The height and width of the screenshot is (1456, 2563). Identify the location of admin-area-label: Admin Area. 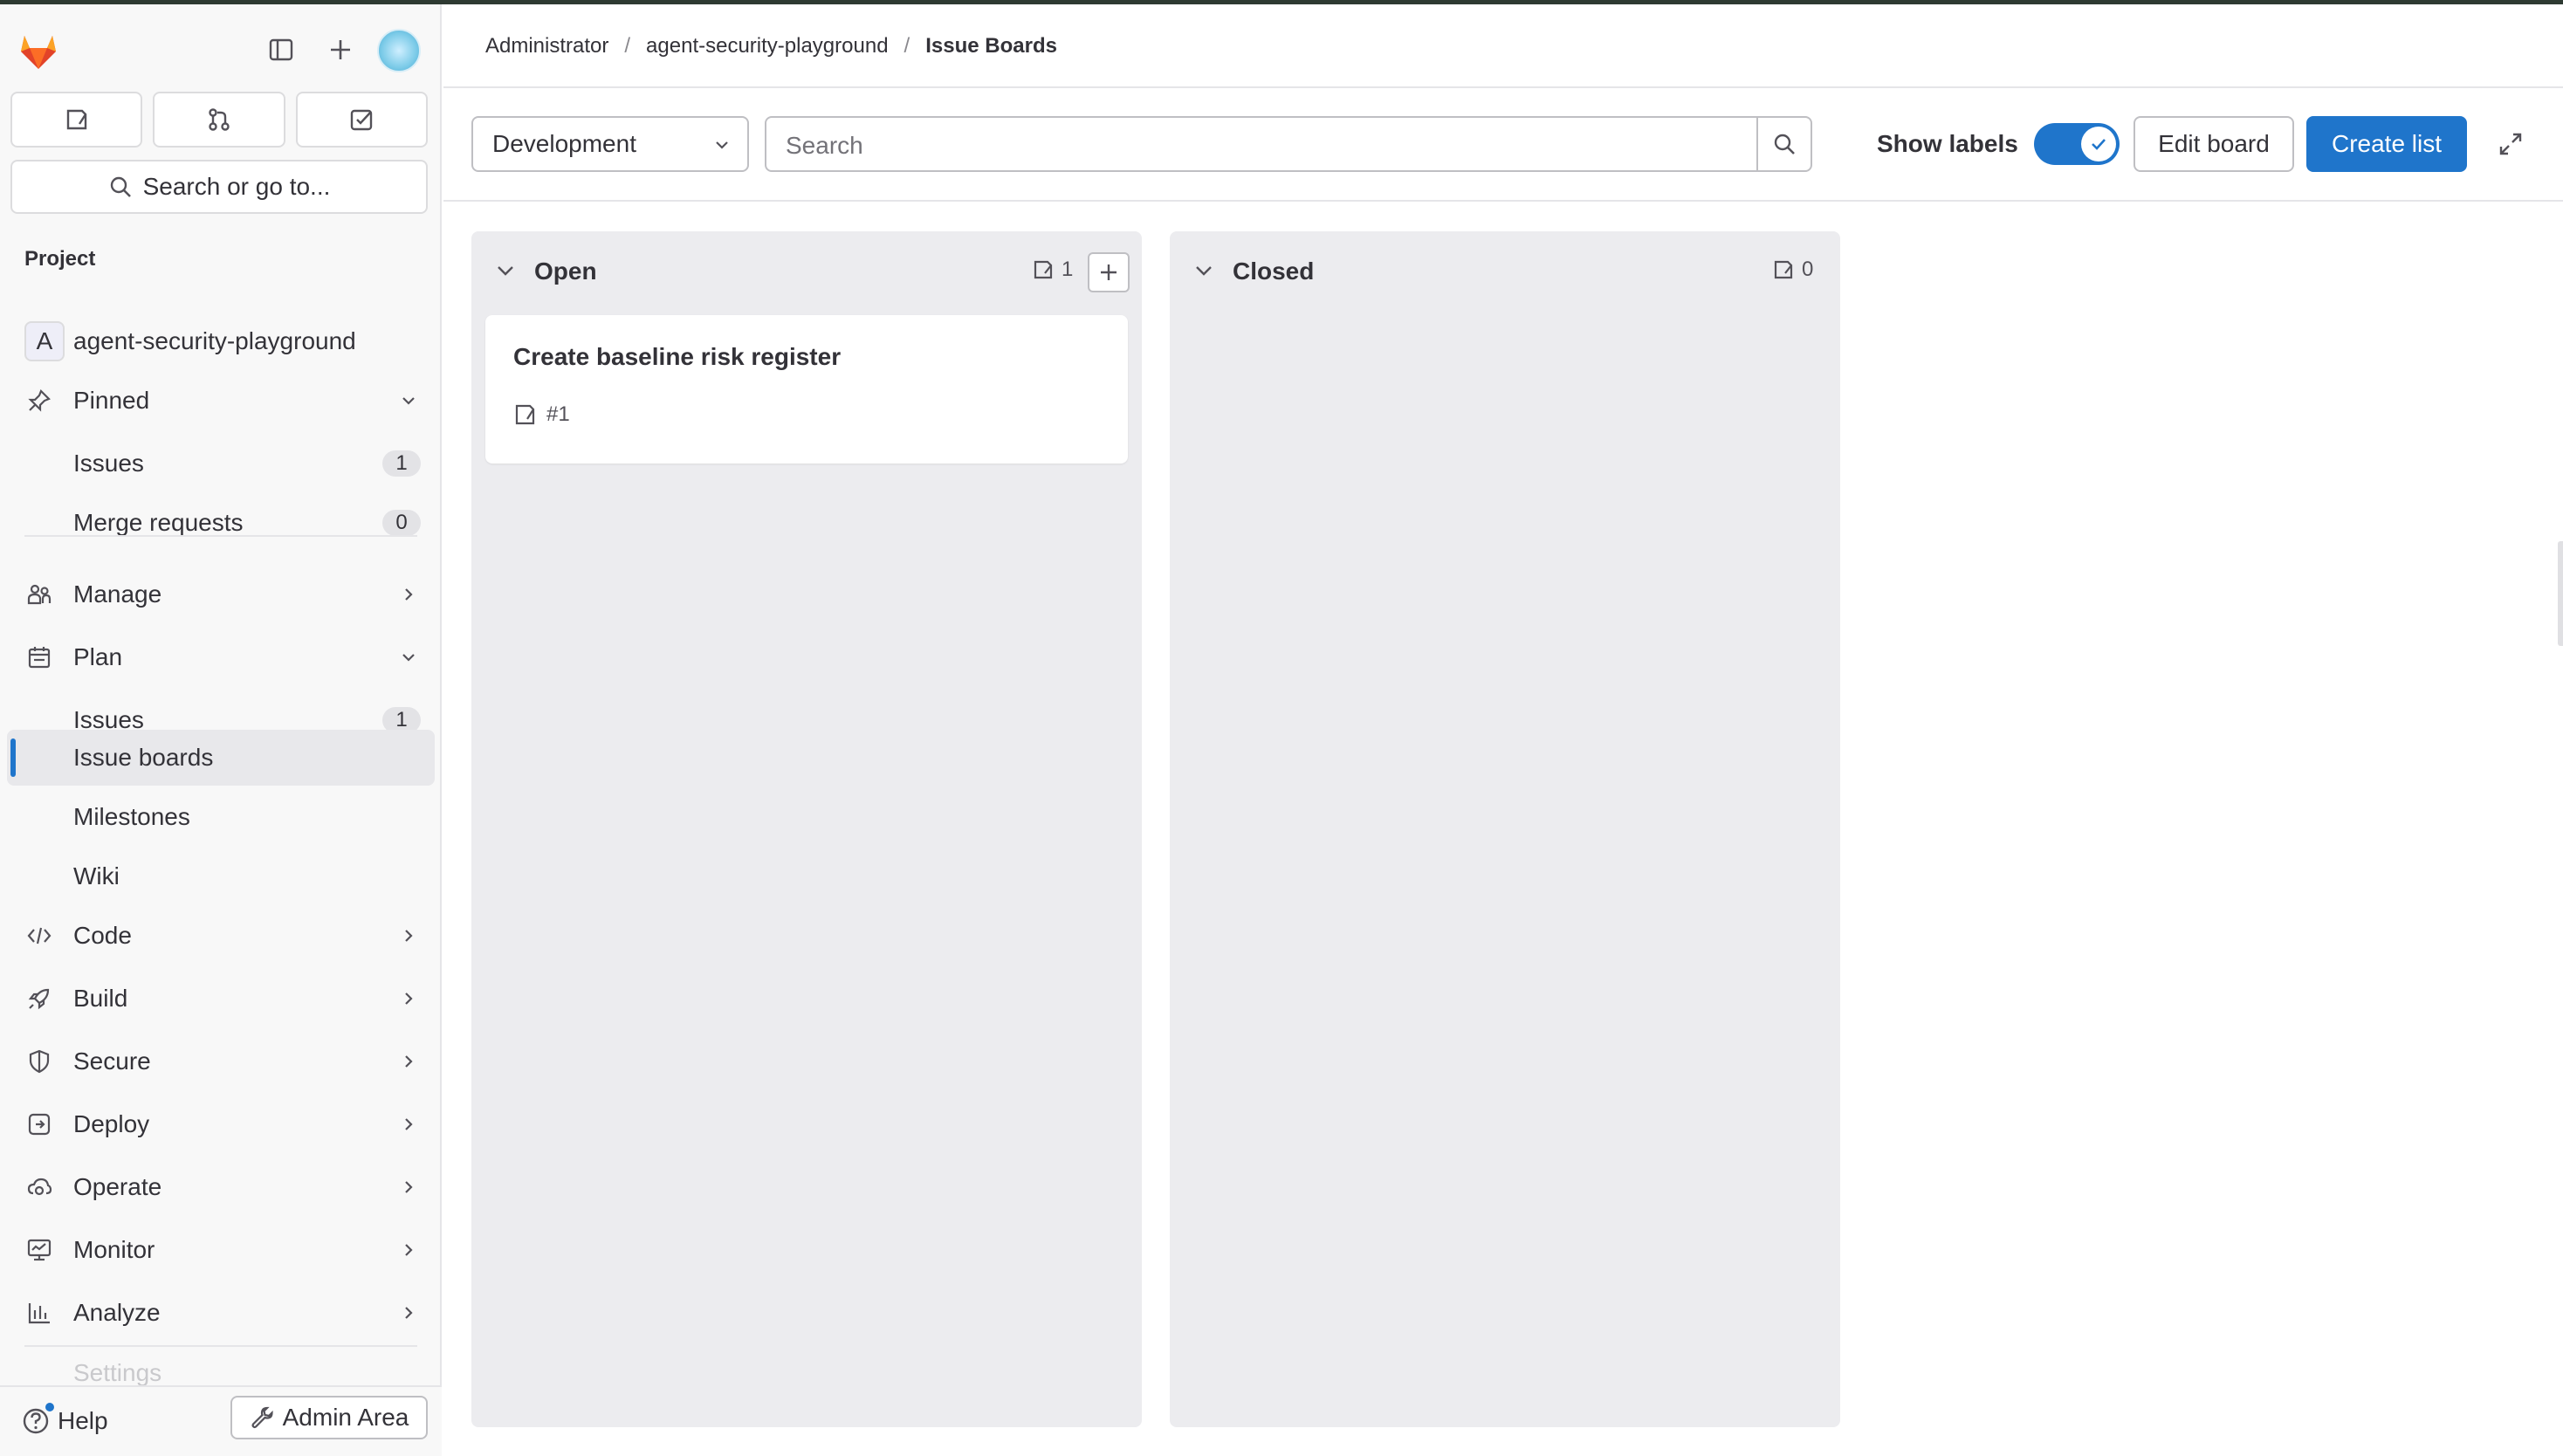
(345, 1417).